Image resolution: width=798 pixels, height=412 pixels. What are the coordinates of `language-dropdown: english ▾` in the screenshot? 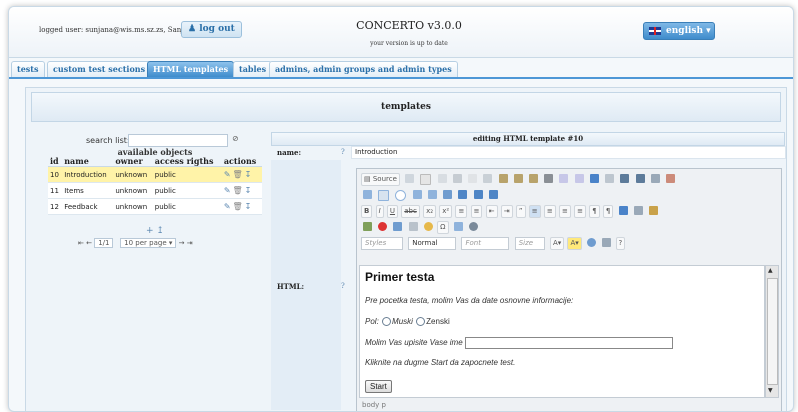 It's located at (679, 31).